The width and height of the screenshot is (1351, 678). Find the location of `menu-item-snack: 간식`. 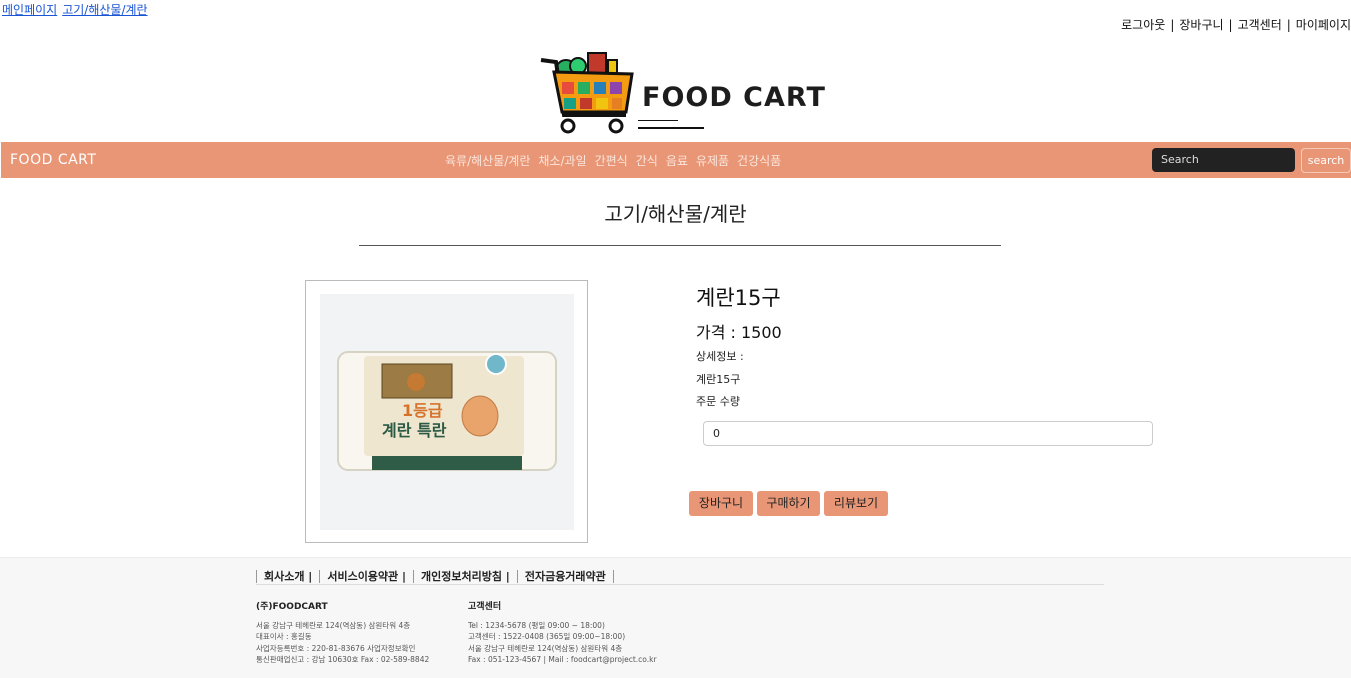

menu-item-snack: 간식 is located at coordinates (647, 161).